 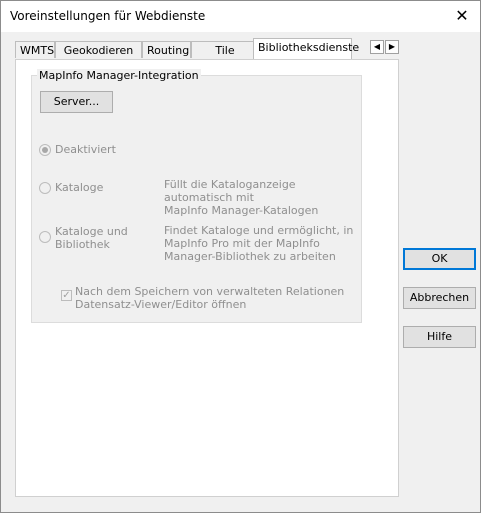 I want to click on cancel-button: Abbrechen, so click(x=439, y=298).